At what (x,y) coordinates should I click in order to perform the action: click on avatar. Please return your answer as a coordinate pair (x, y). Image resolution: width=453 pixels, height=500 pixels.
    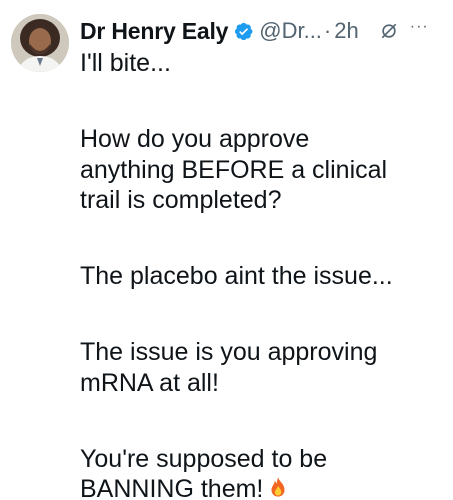
    Looking at the image, I should click on (40, 43).